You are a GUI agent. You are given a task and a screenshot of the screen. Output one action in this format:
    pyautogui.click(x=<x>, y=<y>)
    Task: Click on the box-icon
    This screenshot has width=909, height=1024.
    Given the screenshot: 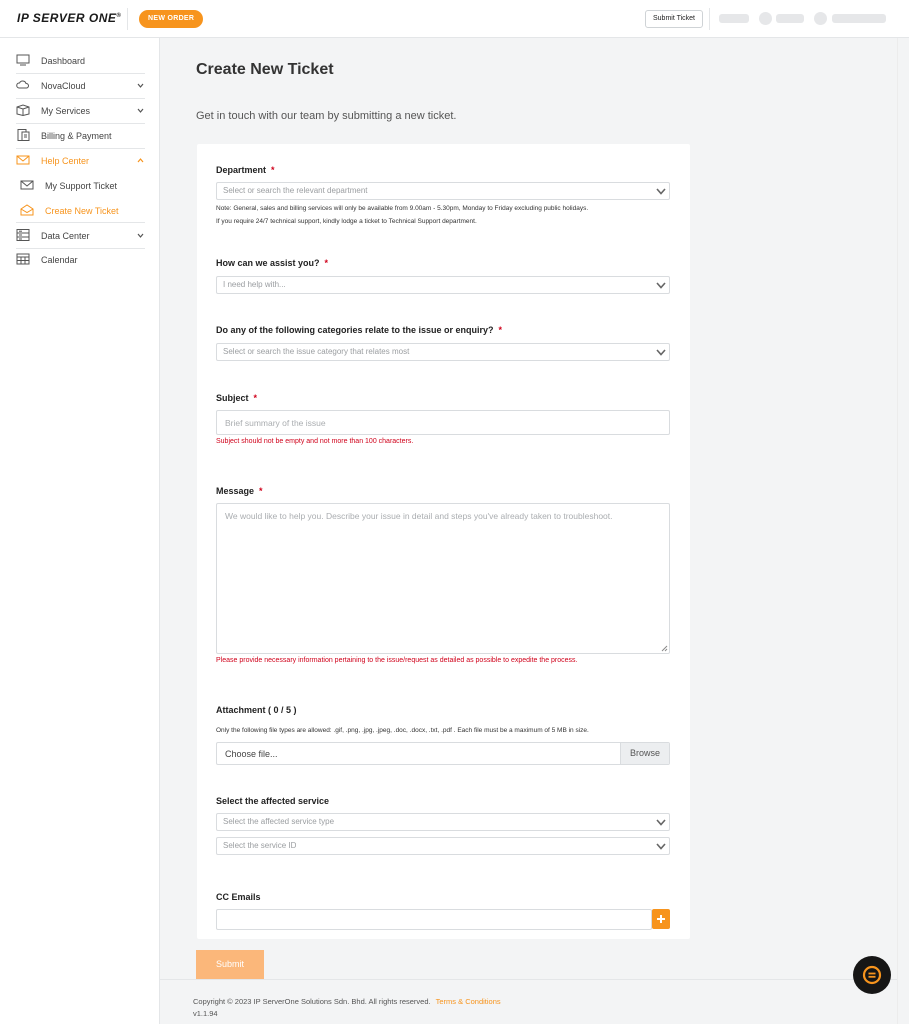 What is the action you would take?
    pyautogui.click(x=23, y=110)
    